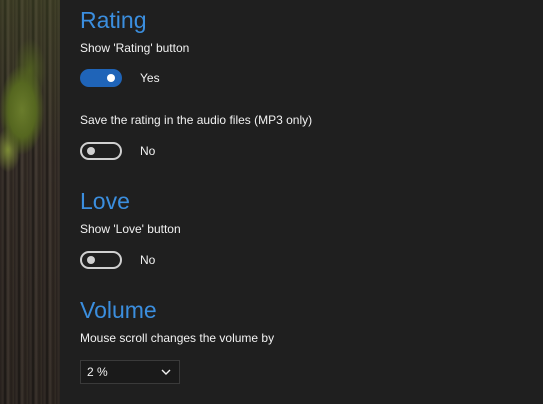 This screenshot has height=404, width=543. I want to click on chevron-down-icon, so click(166, 372).